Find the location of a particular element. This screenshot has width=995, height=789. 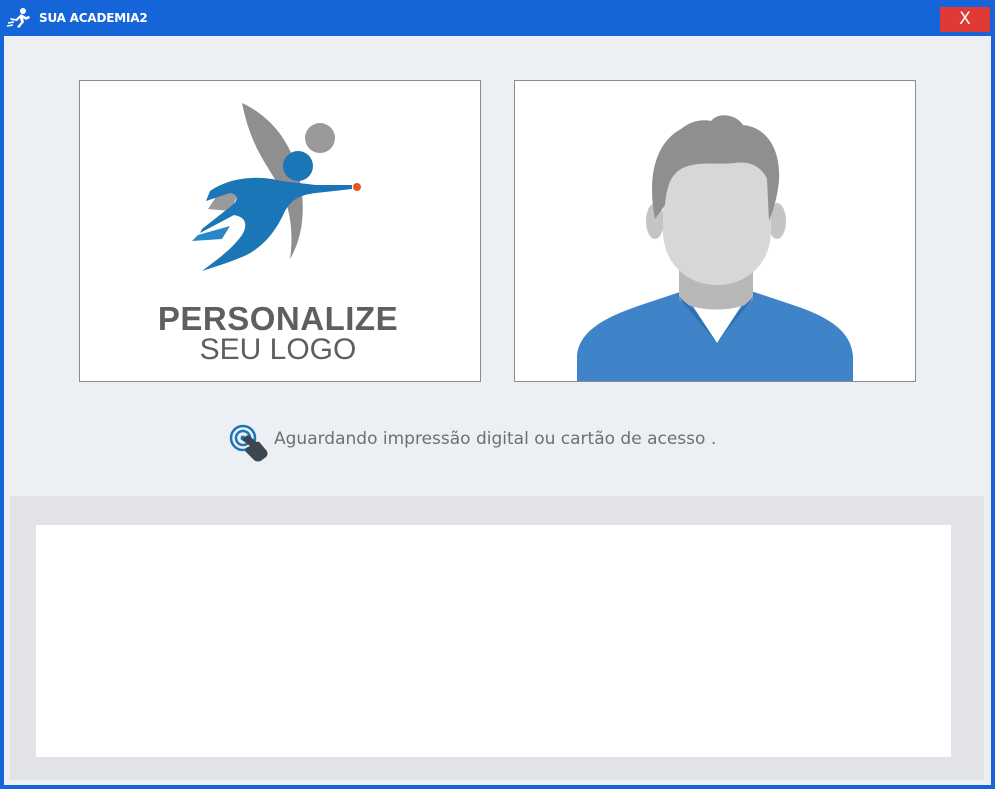

window-title: SUA ACADEMIA2 is located at coordinates (93, 18).